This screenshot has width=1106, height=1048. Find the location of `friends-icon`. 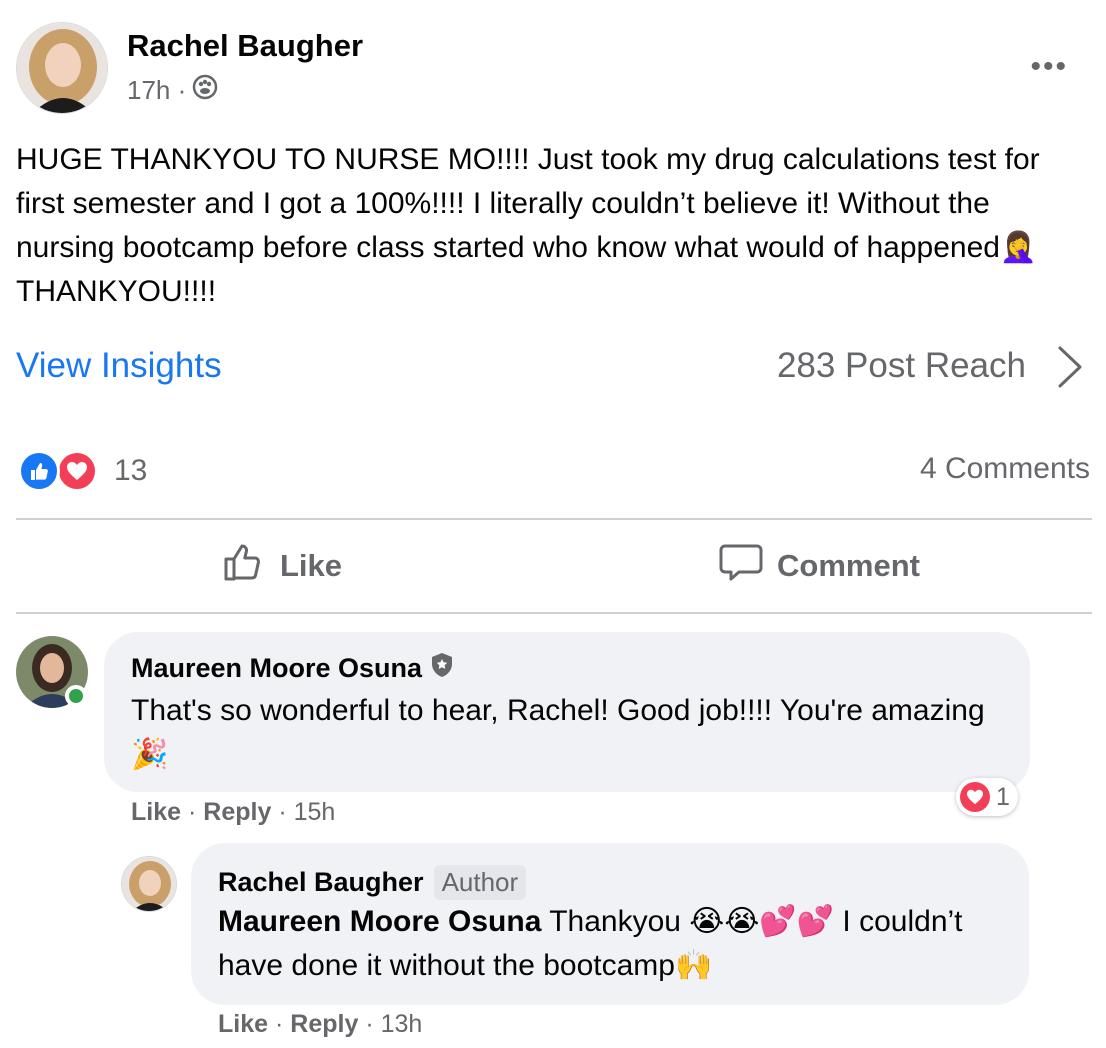

friends-icon is located at coordinates (205, 90).